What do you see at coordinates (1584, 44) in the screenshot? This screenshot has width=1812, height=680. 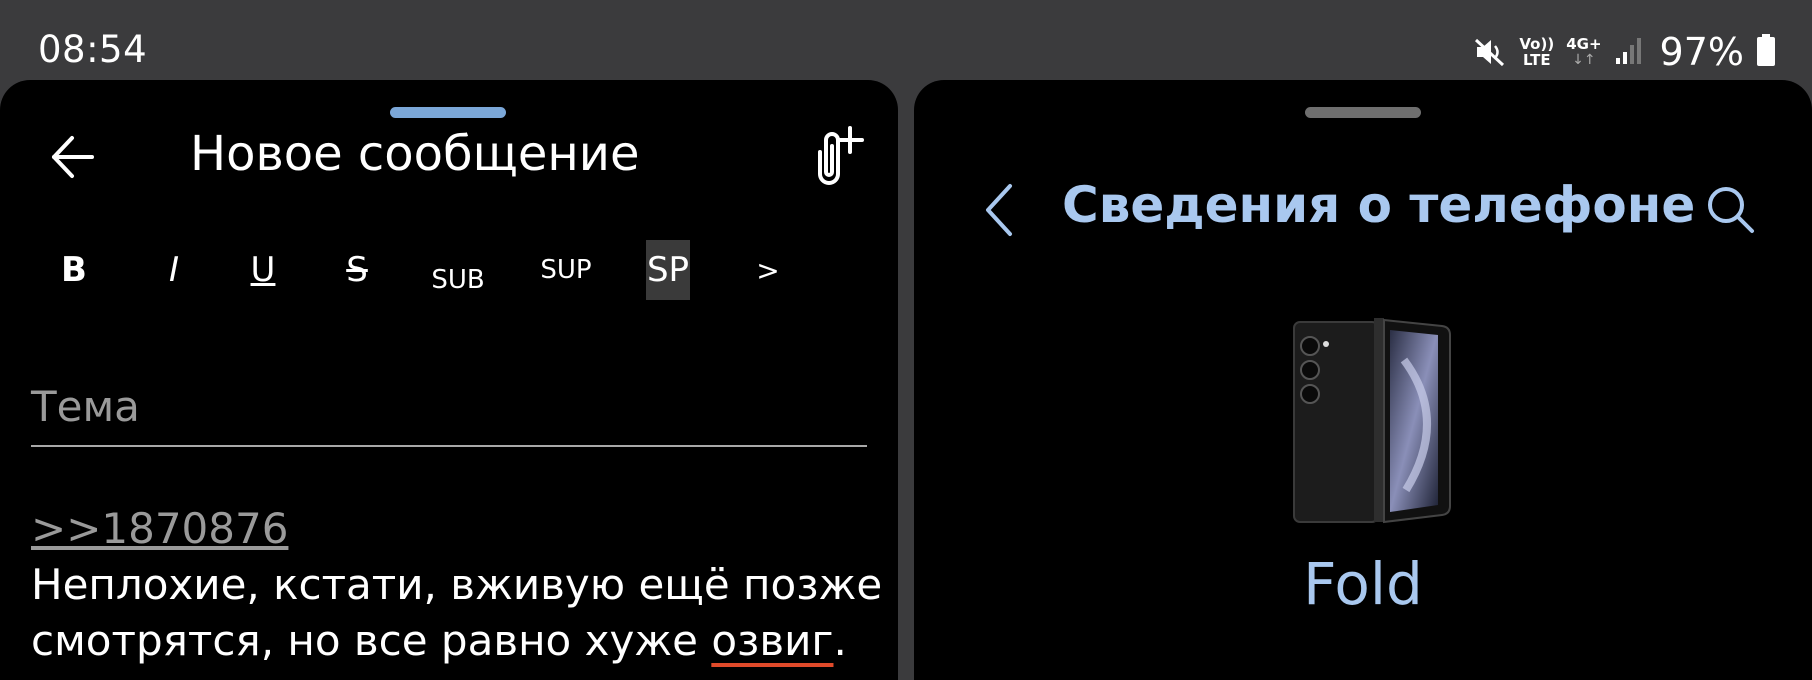 I see `network-type-label: 4G+` at bounding box center [1584, 44].